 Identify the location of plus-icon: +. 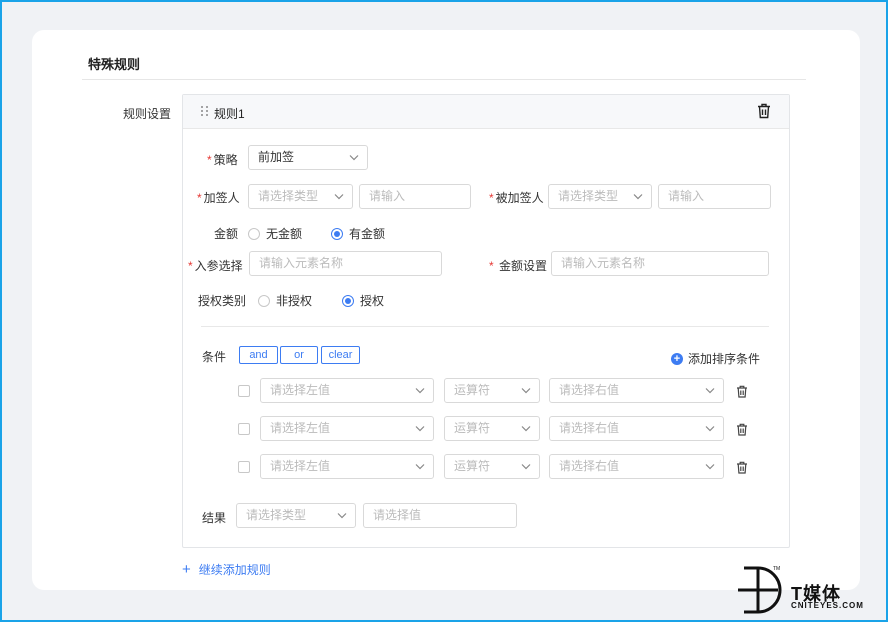
(186, 569).